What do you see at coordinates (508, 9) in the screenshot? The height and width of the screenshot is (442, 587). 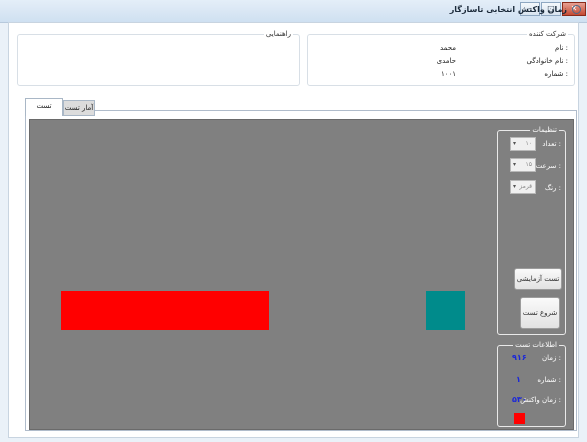 I see `window-title: زمان واکنش انتخابی تاسازگار` at bounding box center [508, 9].